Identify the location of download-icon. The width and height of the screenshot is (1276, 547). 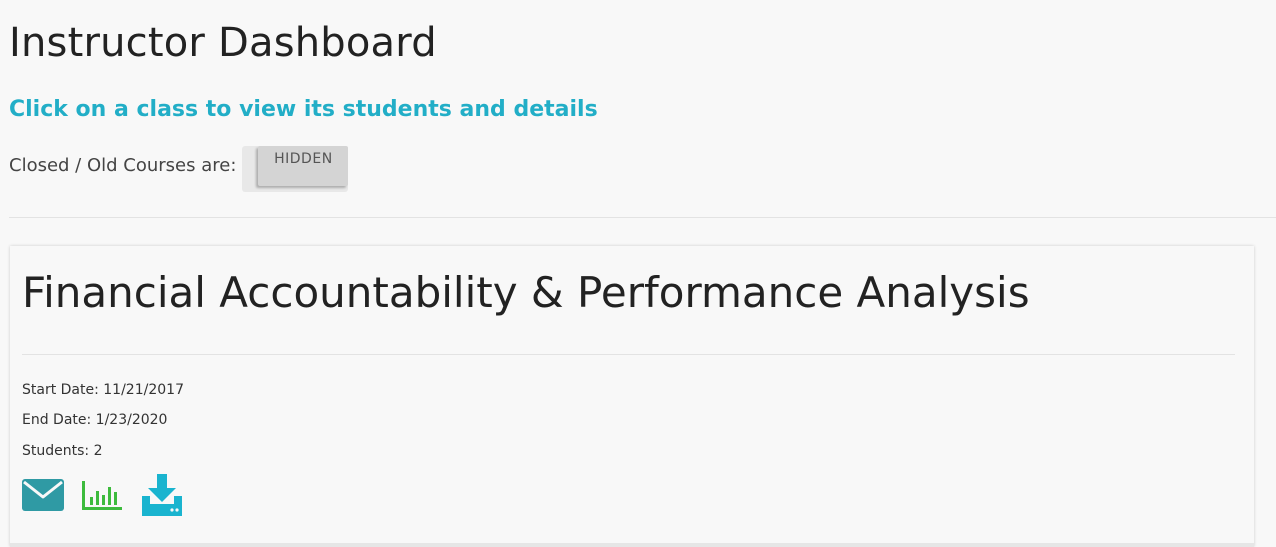
(162, 495).